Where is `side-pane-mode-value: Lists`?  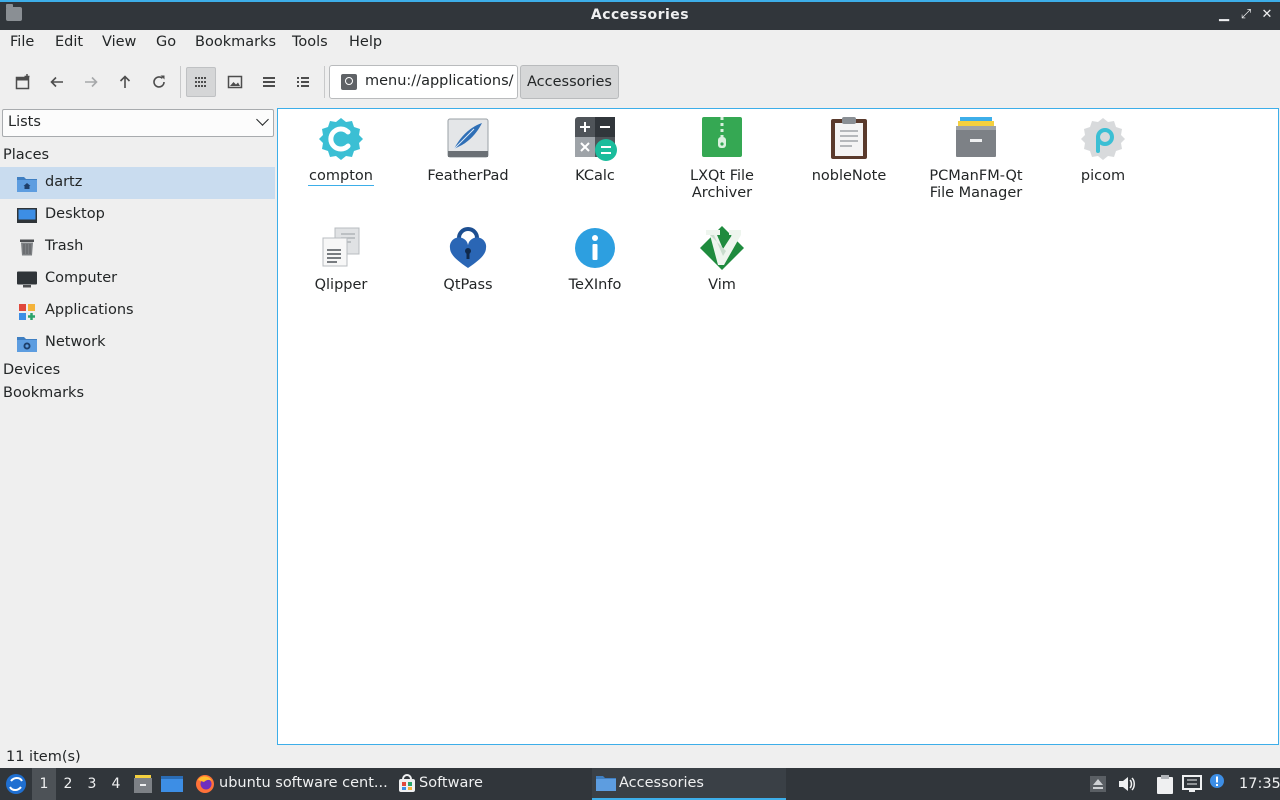 side-pane-mode-value: Lists is located at coordinates (24, 122).